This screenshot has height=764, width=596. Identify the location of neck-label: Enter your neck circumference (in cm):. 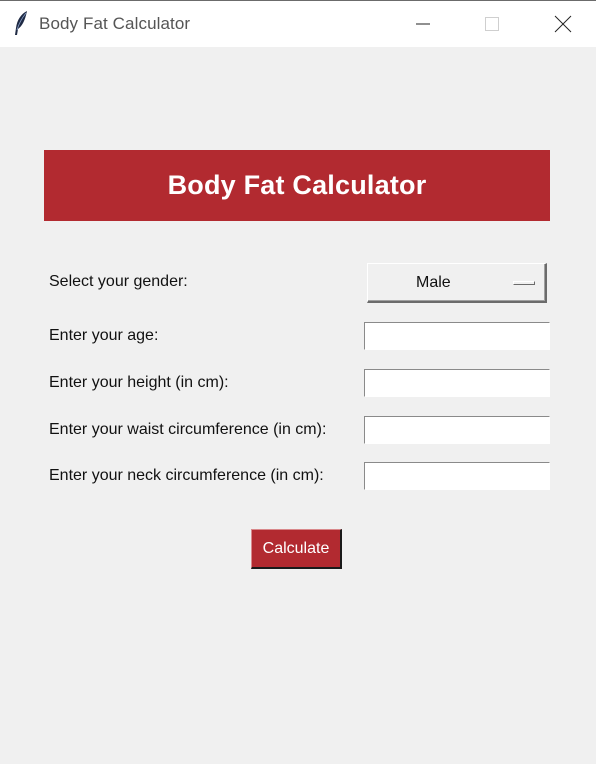
(186, 475).